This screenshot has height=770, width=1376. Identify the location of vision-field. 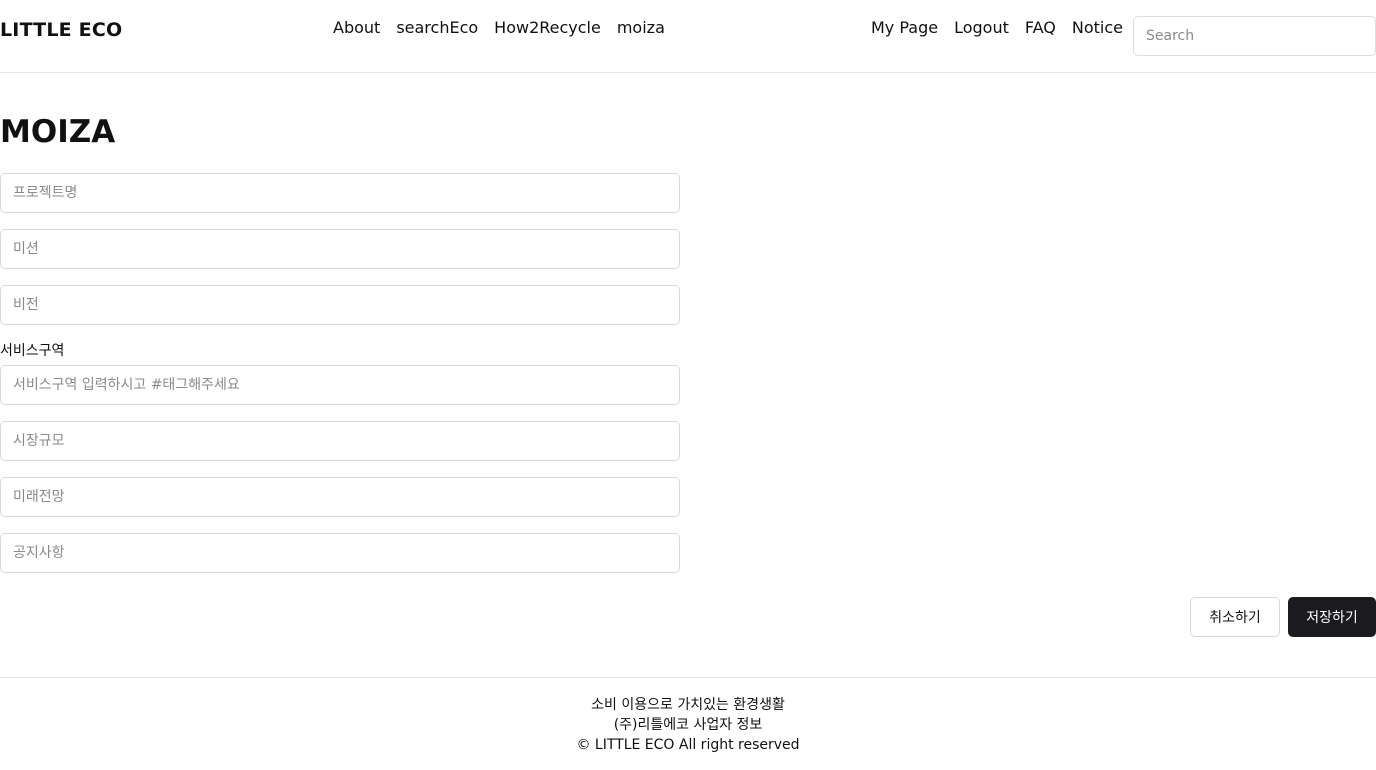
(340, 305).